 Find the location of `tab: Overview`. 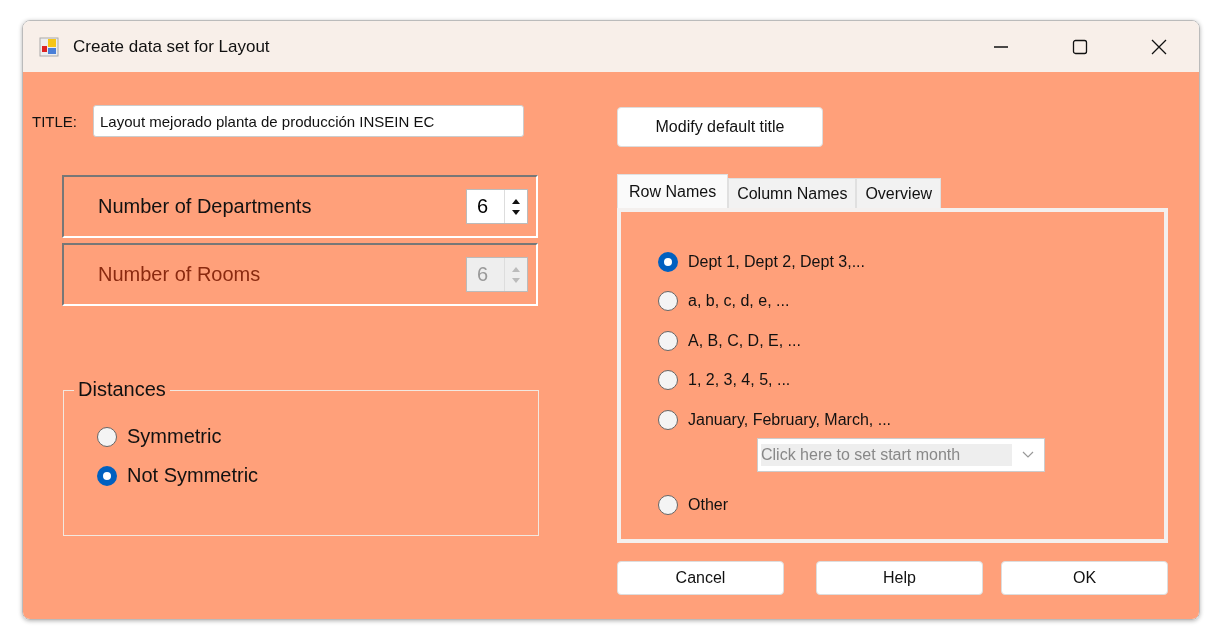

tab: Overview is located at coordinates (899, 193).